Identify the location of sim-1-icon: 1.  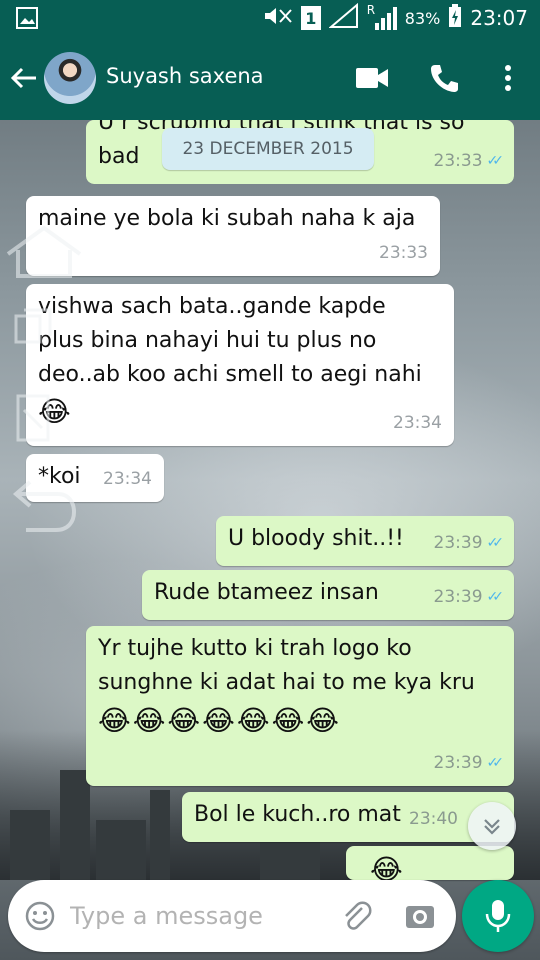
(310, 18).